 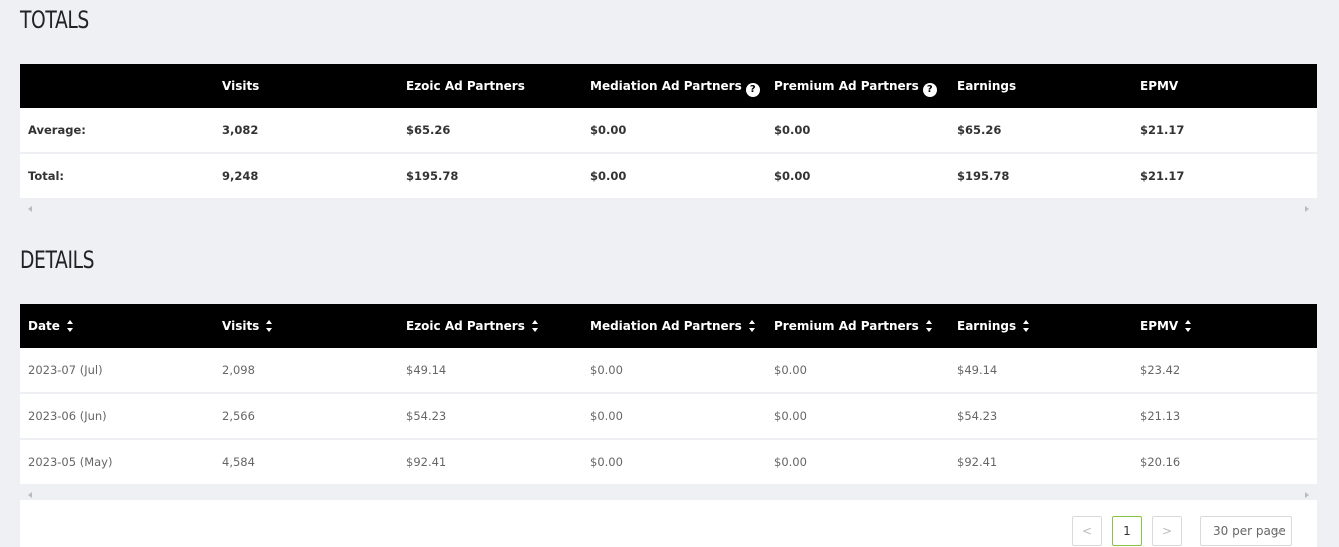 What do you see at coordinates (1159, 326) in the screenshot?
I see `details-header-epmv: EPMV` at bounding box center [1159, 326].